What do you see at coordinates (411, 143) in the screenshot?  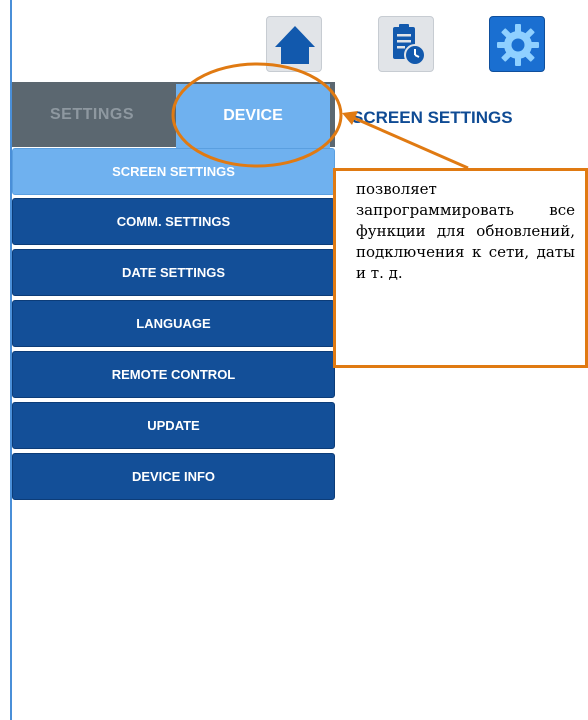 I see `callout-arrow-line` at bounding box center [411, 143].